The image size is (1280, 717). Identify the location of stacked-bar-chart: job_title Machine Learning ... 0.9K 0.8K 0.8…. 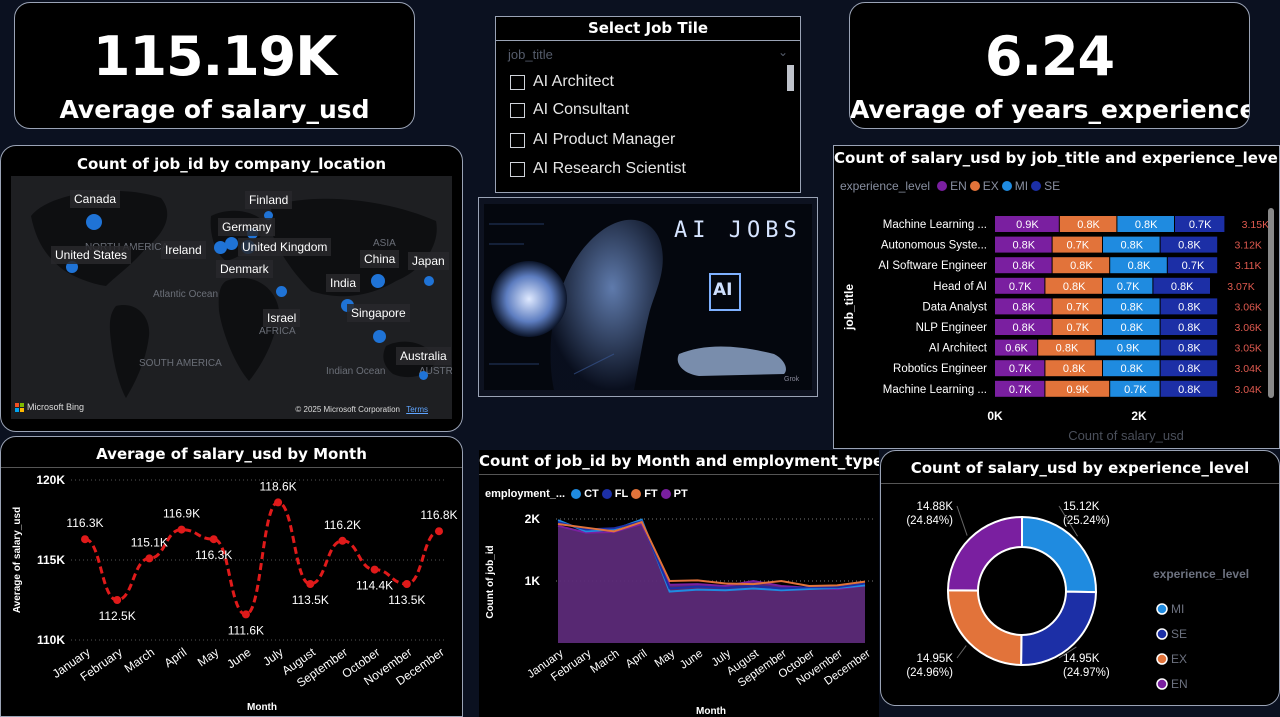
(1057, 322).